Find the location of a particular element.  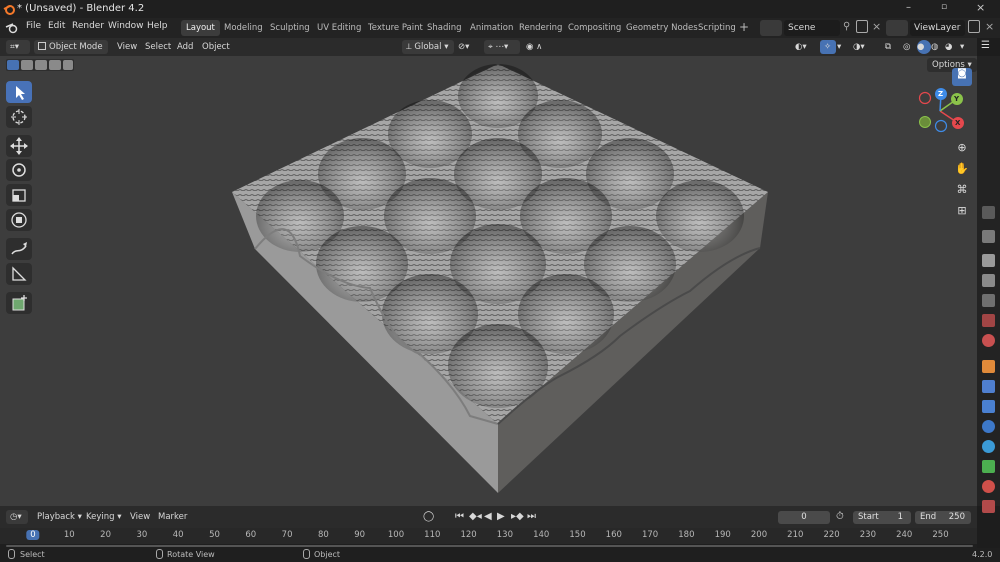

tab-modeling: Modeling is located at coordinates (243, 28).